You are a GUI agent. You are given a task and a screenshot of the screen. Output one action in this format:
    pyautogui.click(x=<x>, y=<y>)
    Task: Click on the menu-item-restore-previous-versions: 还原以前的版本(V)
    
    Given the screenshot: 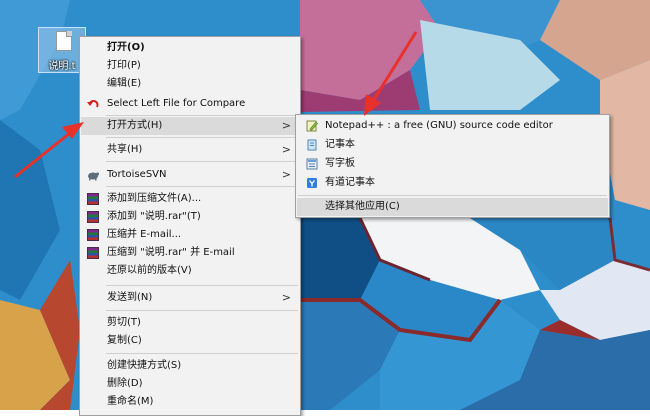 What is the action you would take?
    pyautogui.click(x=190, y=271)
    